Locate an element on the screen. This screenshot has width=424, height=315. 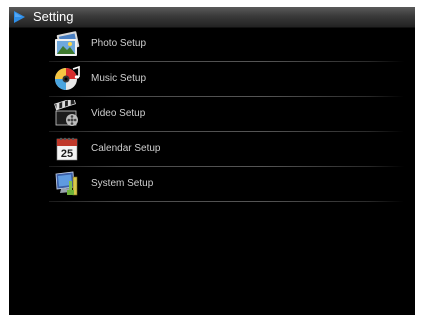
computer-monitor-icon is located at coordinates (66, 183).